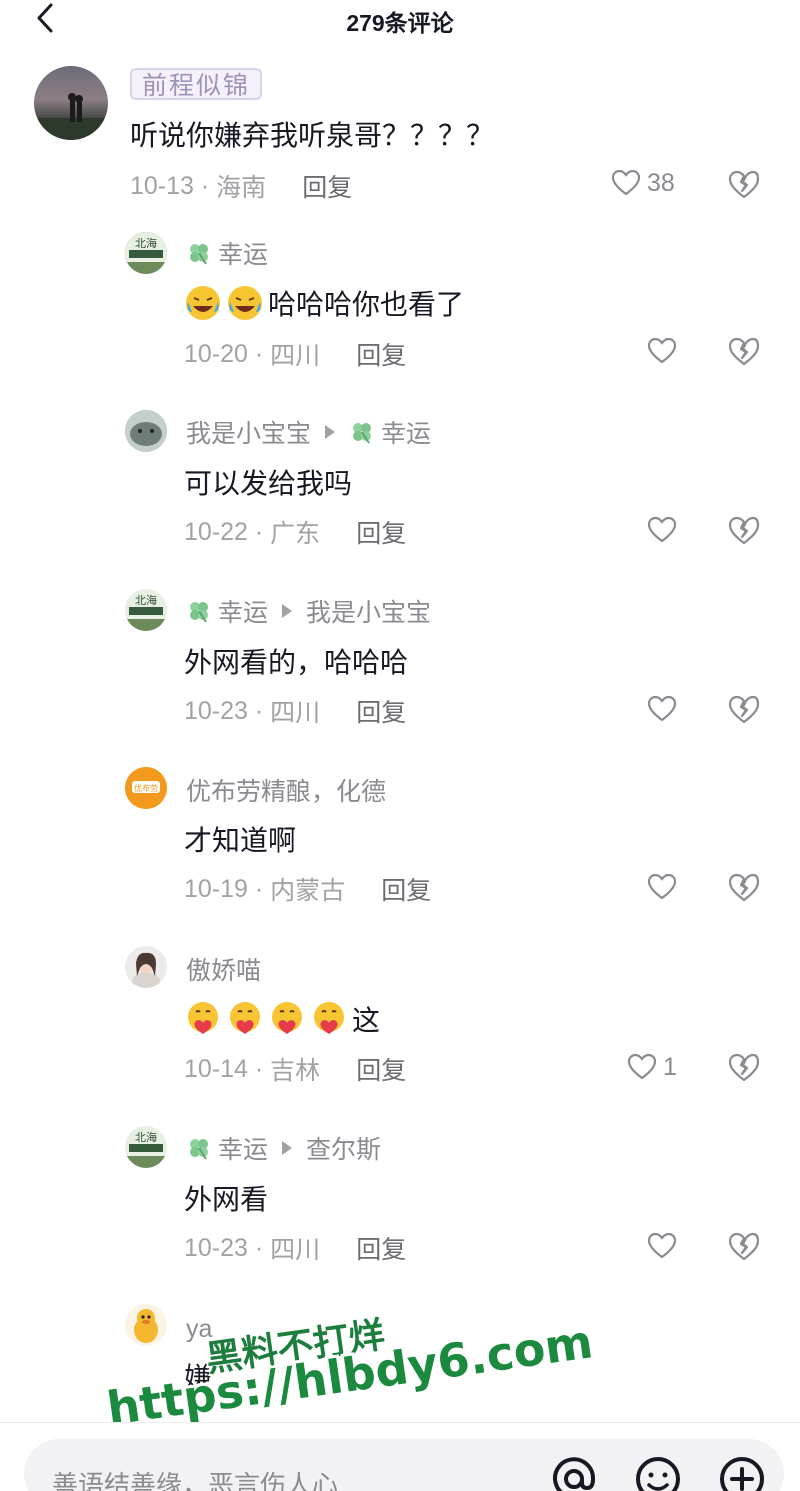 This screenshot has height=1491, width=800. Describe the element at coordinates (223, 969) in the screenshot. I see `username: 傲娇喵` at that location.